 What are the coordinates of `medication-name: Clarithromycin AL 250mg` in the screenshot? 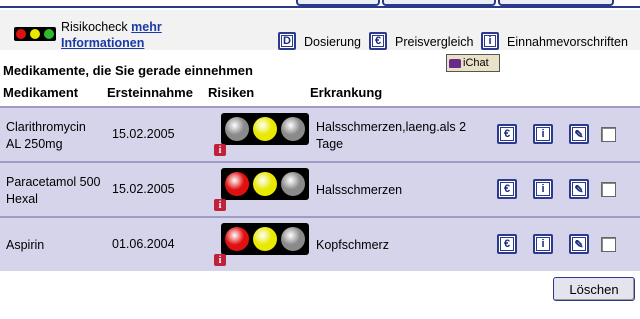 It's located at (56, 136).